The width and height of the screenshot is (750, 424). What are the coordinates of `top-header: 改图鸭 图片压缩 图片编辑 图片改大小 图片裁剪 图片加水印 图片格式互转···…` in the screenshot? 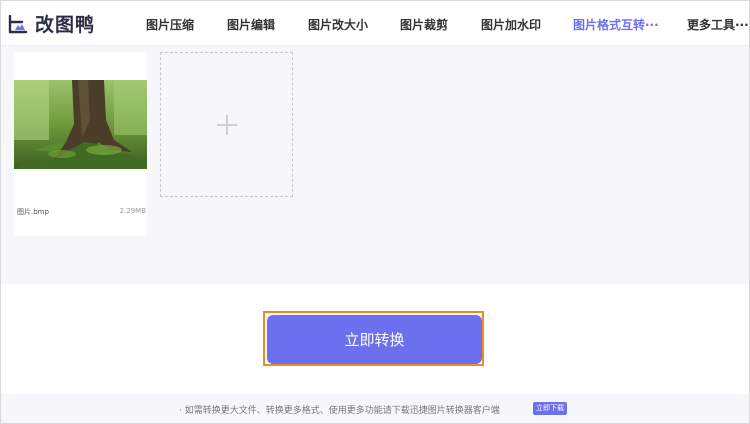 It's located at (375, 23).